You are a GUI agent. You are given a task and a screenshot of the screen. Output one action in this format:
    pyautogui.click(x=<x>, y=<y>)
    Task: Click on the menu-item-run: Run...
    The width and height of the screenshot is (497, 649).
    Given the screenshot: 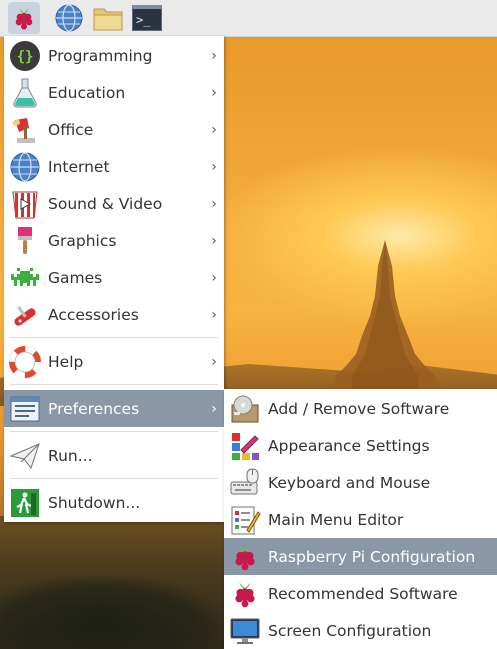 What is the action you would take?
    pyautogui.click(x=114, y=455)
    